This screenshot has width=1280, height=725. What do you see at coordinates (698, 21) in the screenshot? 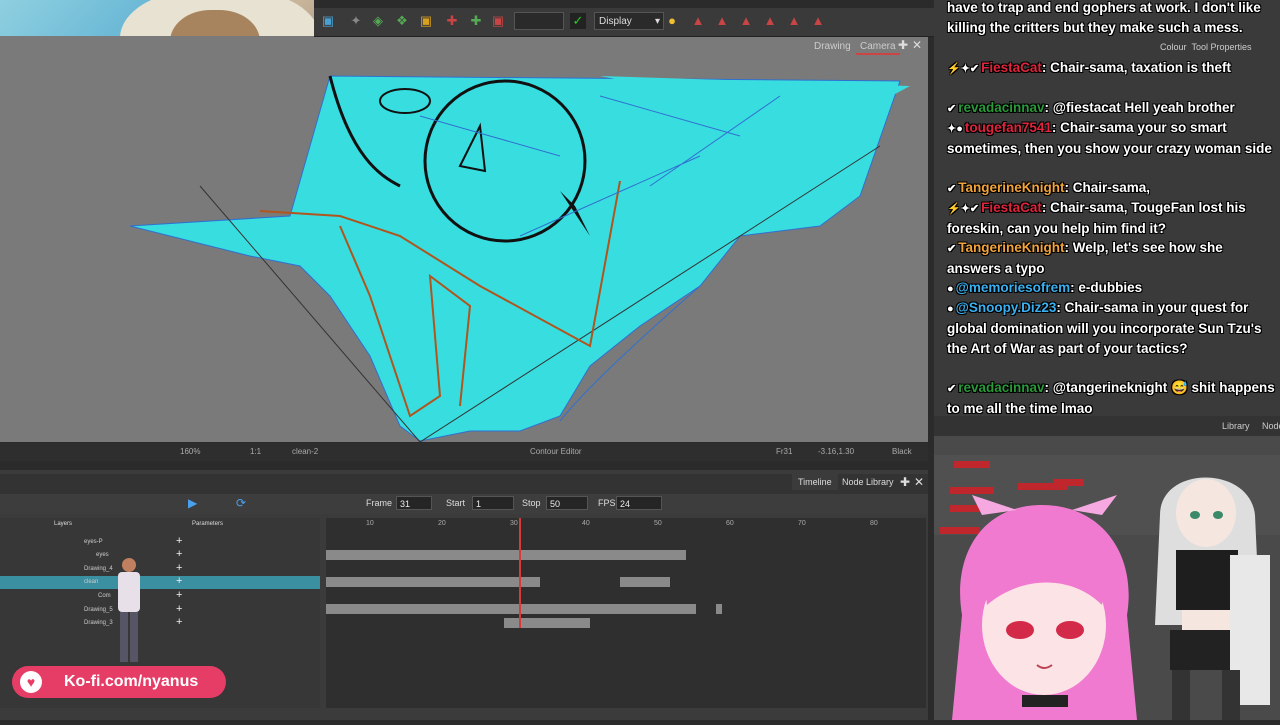
I see `key-icon: ▲` at bounding box center [698, 21].